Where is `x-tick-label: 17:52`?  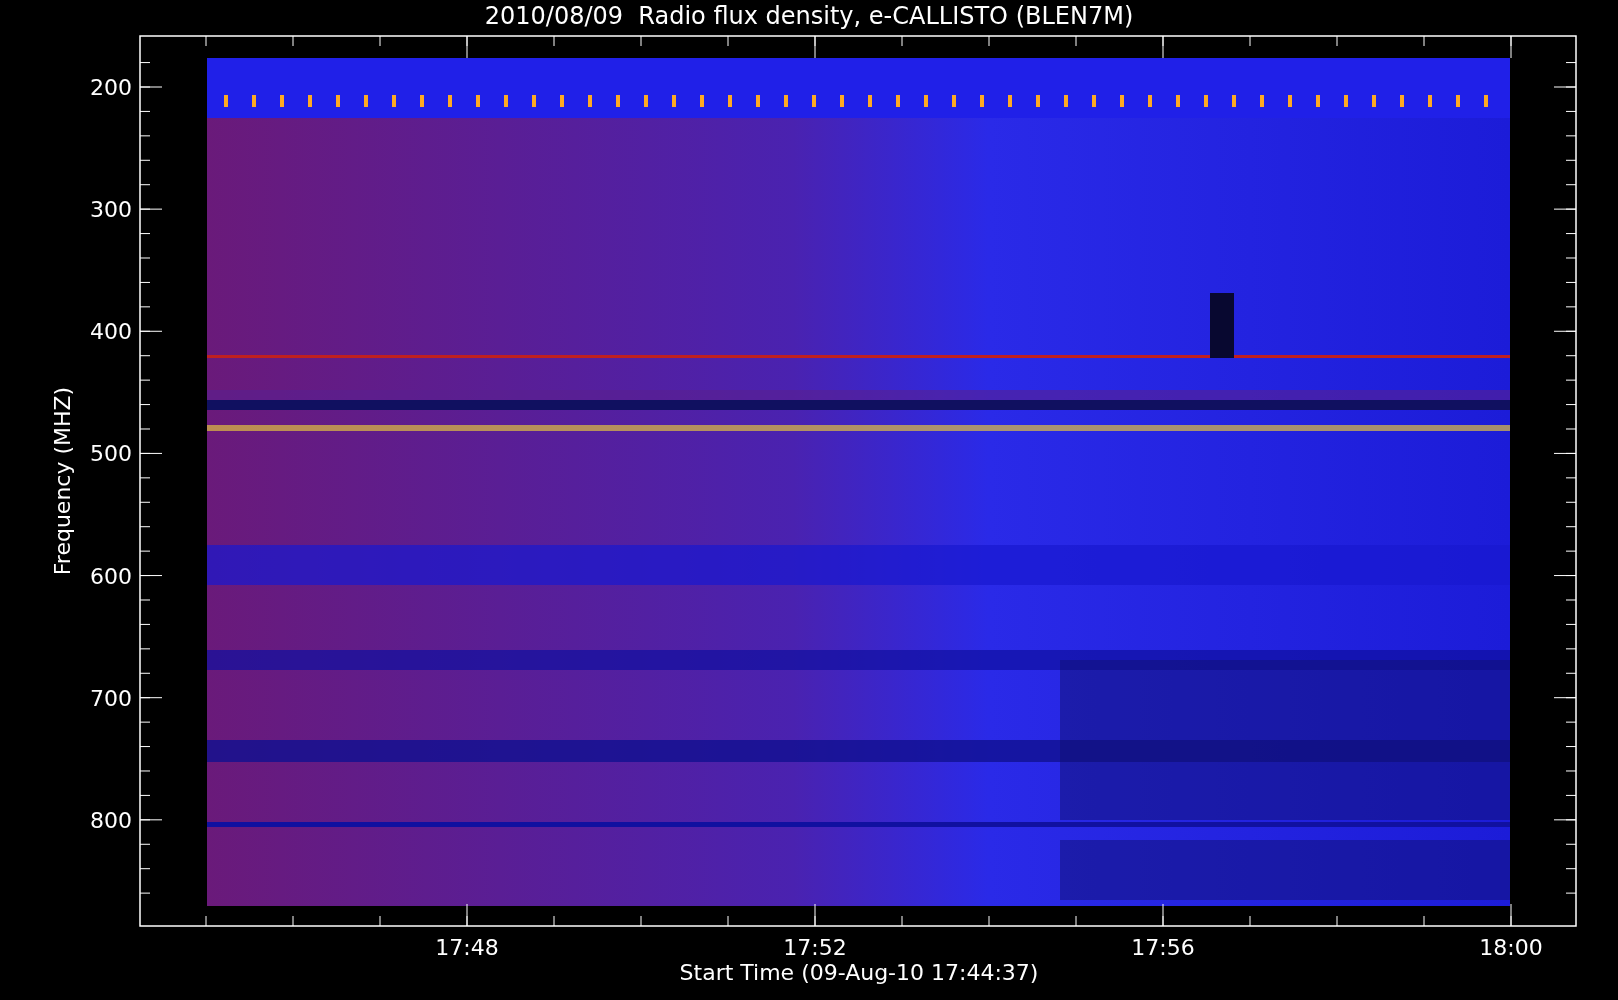 x-tick-label: 17:52 is located at coordinates (815, 947).